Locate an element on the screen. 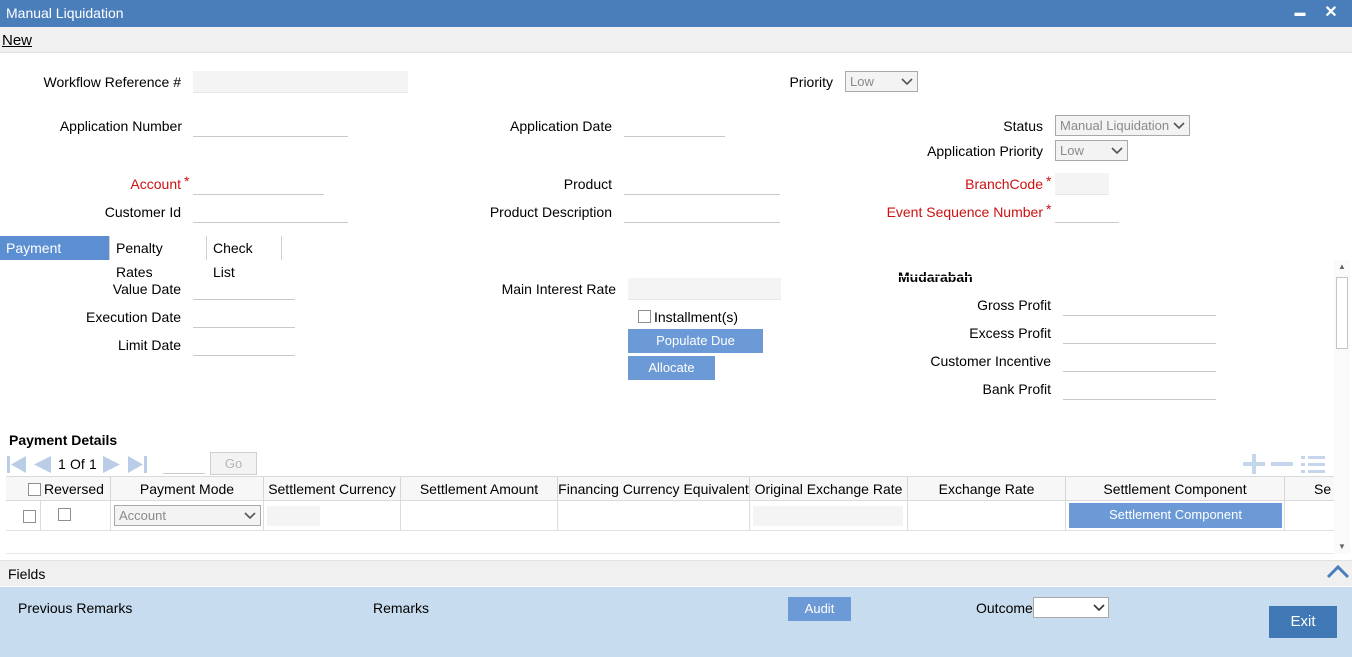 The width and height of the screenshot is (1352, 657). event-sequence-number-label: Event Sequence Number is located at coordinates (964, 212).